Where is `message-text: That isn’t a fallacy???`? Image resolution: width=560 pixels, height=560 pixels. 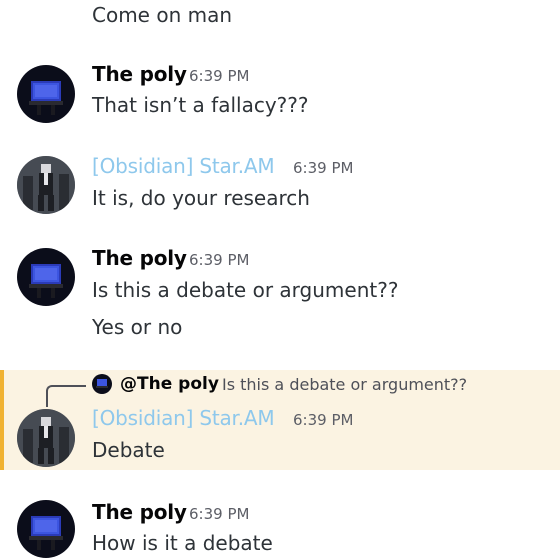
message-text: That isn’t a fallacy??? is located at coordinates (200, 105).